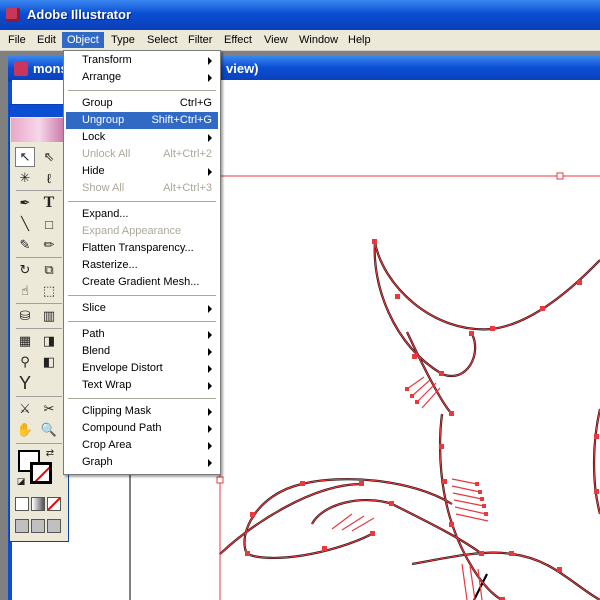 The image size is (600, 600). I want to click on stroke-swatch, so click(41, 473).